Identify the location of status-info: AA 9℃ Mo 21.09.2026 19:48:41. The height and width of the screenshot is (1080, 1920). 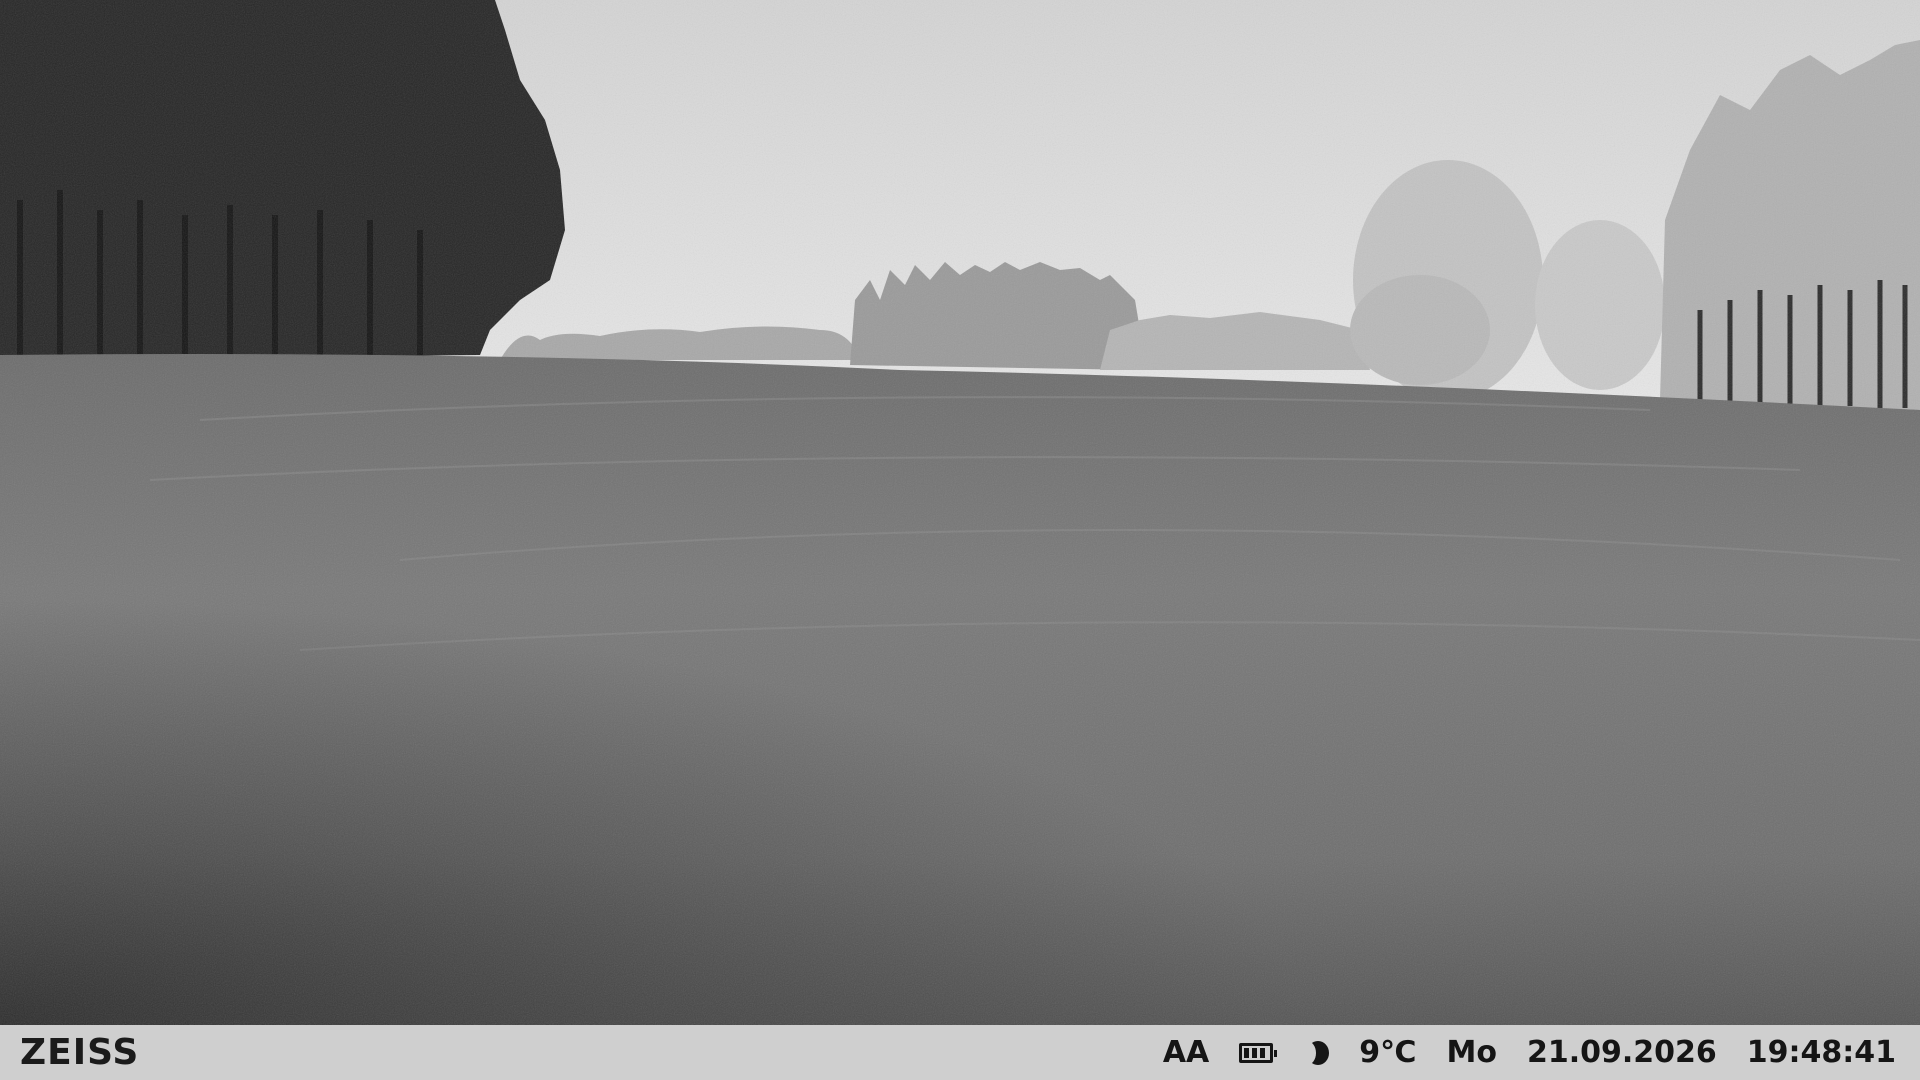
(1529, 1052).